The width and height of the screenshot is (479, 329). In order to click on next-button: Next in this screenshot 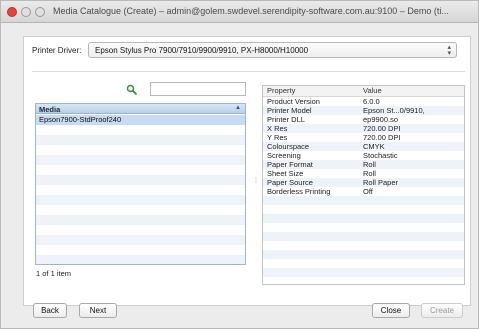, I will do `click(98, 310)`.